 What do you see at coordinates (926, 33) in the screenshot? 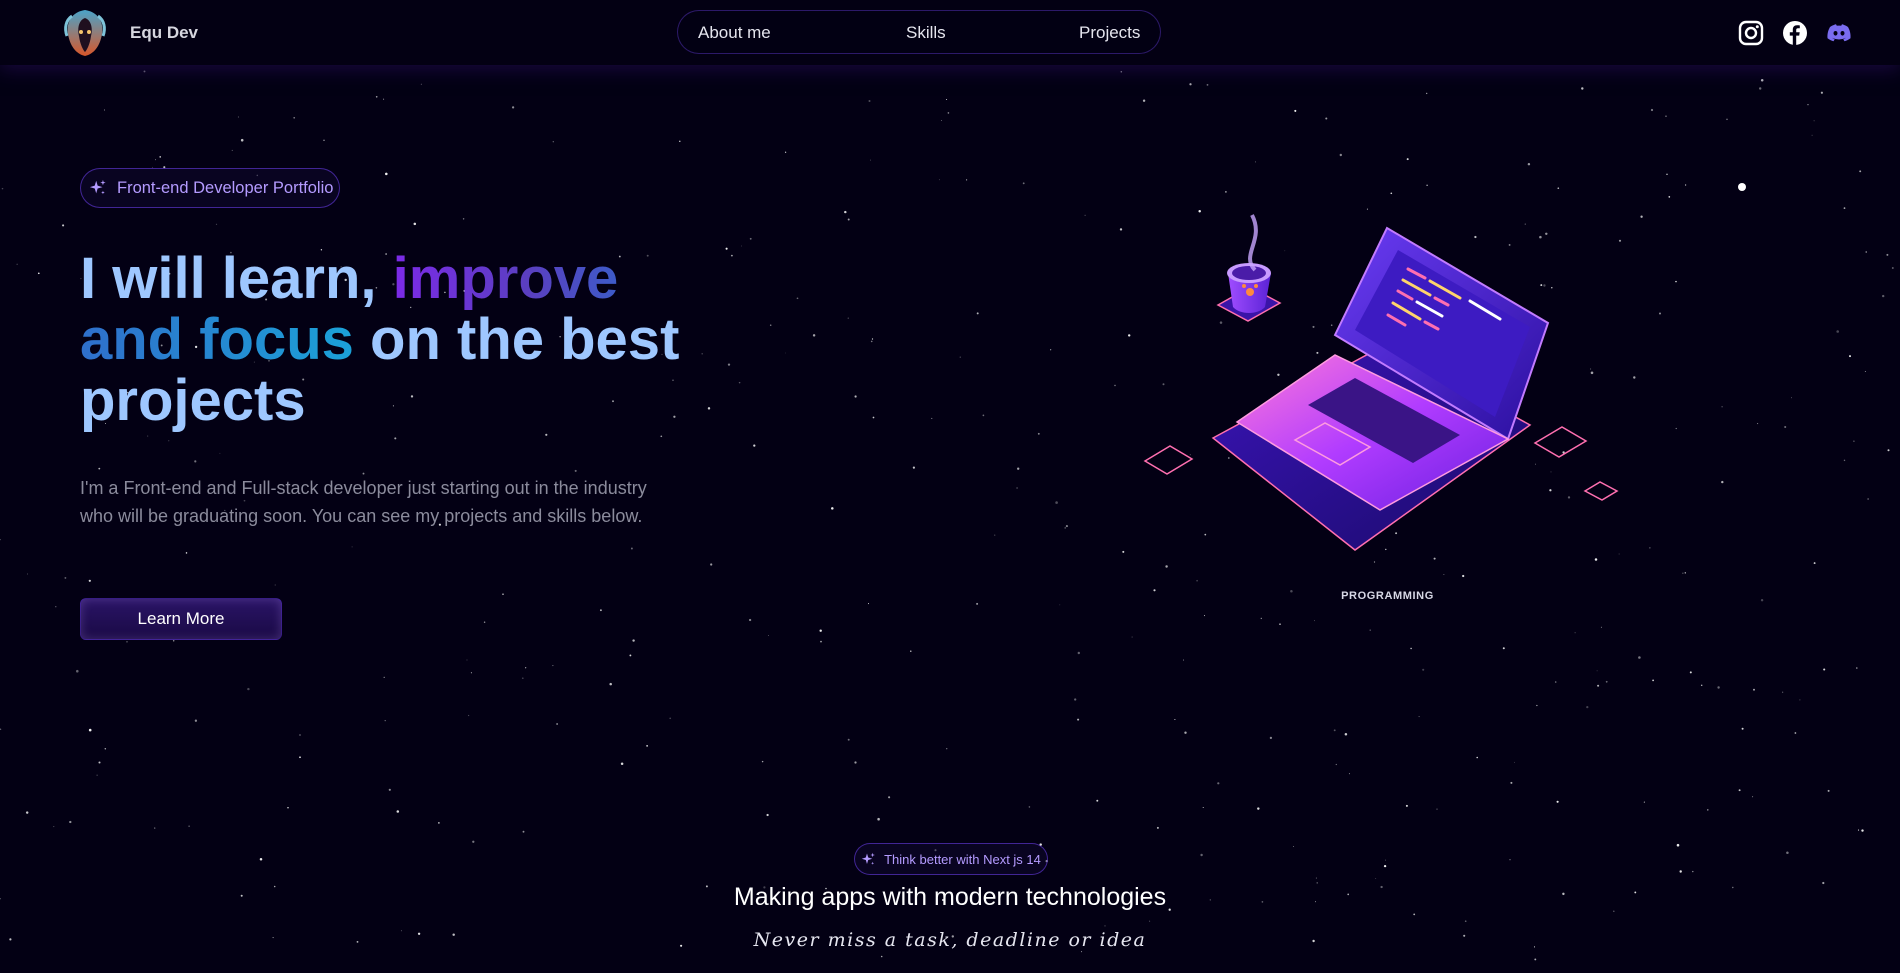
I see `nav-link-skills: Skills` at bounding box center [926, 33].